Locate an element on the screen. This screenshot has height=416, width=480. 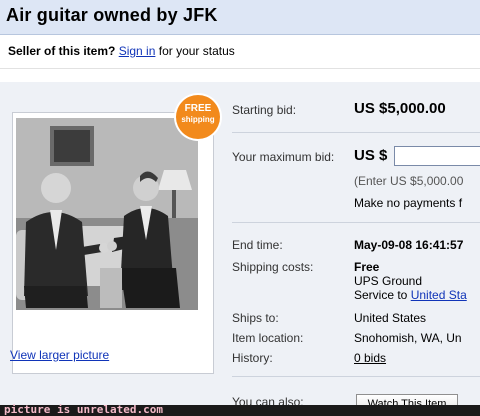
item-location-value: Snohomish, WA, Un is located at coordinates (408, 338).